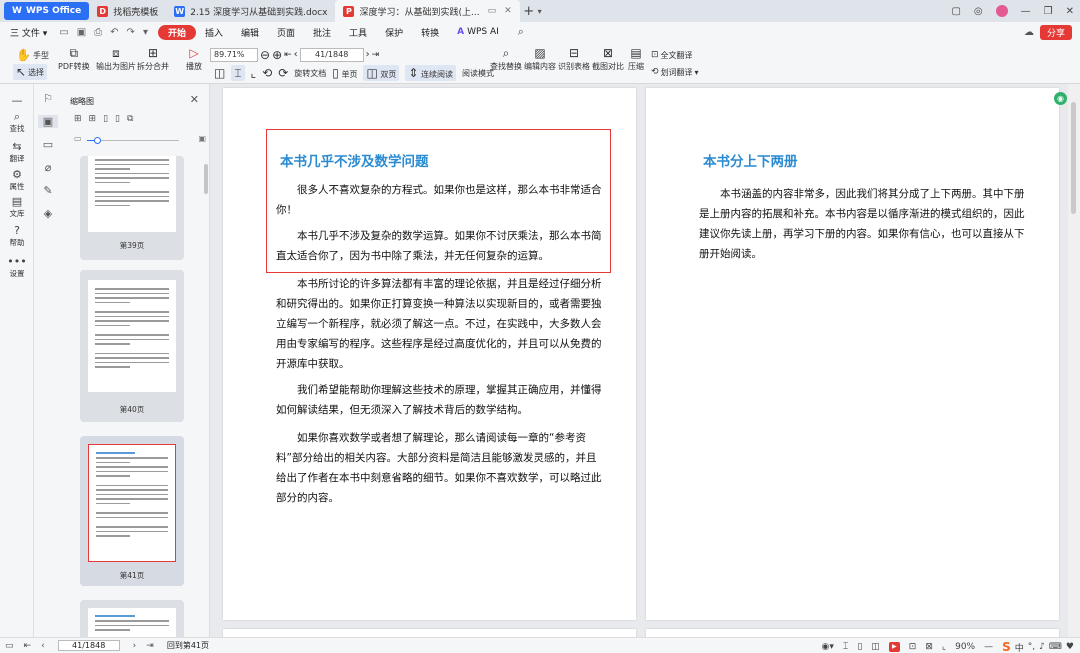  What do you see at coordinates (17, 207) in the screenshot?
I see `rail-library: ▤ 文库` at bounding box center [17, 207].